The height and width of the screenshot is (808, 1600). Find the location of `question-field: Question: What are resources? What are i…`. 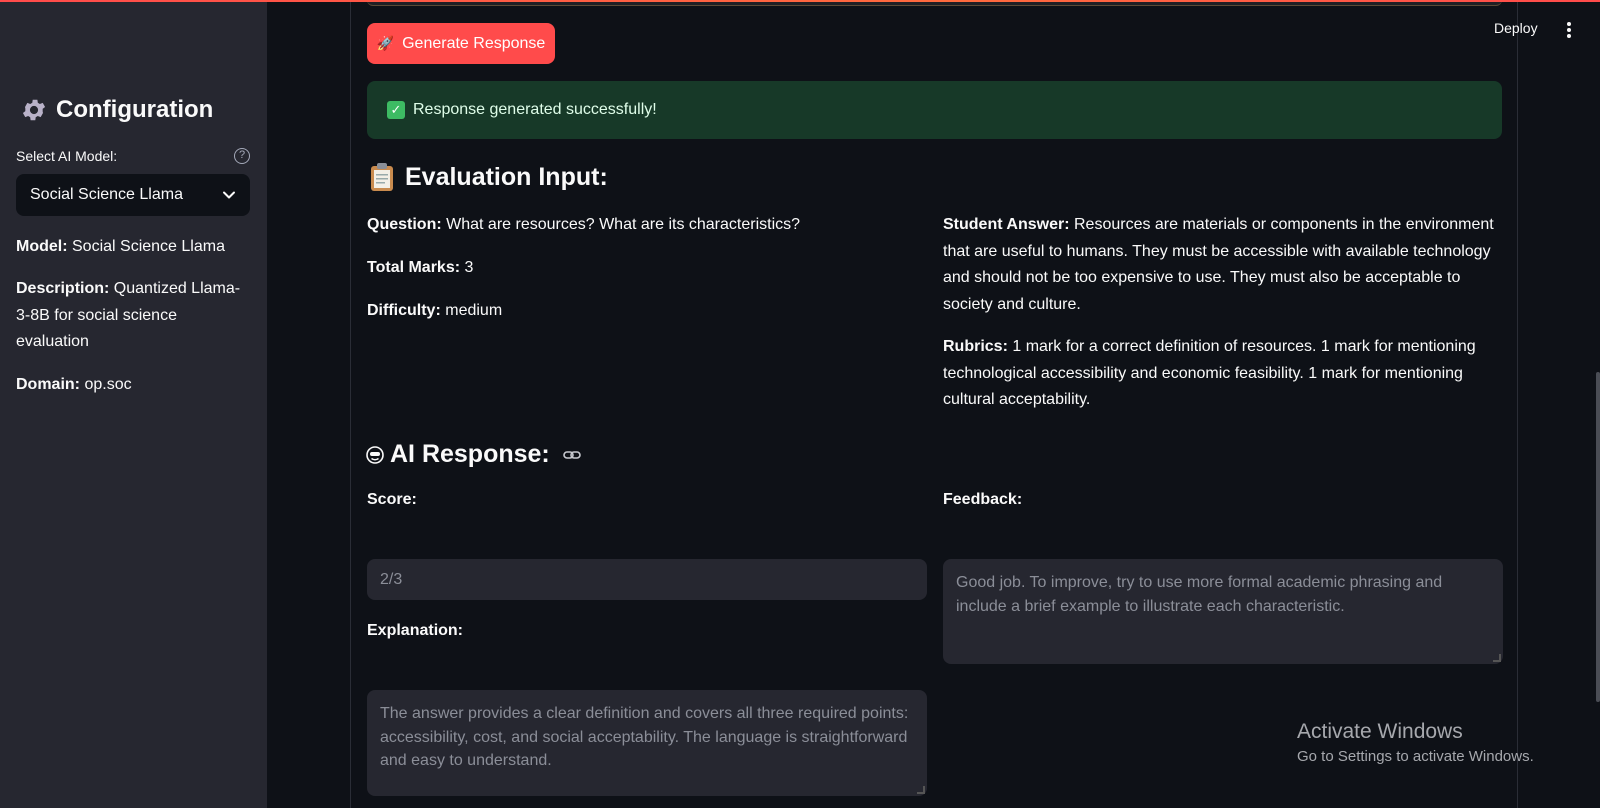

question-field: Question: What are resources? What are i… is located at coordinates (647, 225).